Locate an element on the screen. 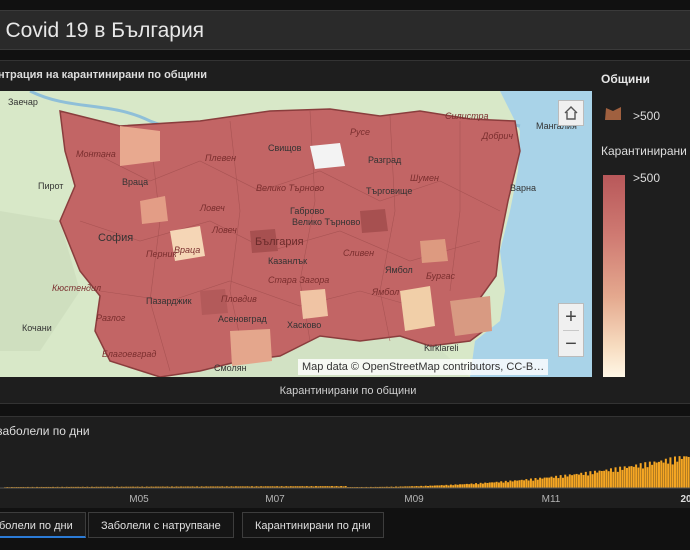 The height and width of the screenshot is (550, 690). tab-cumulative-cases: Заболели с натрупване is located at coordinates (161, 525).